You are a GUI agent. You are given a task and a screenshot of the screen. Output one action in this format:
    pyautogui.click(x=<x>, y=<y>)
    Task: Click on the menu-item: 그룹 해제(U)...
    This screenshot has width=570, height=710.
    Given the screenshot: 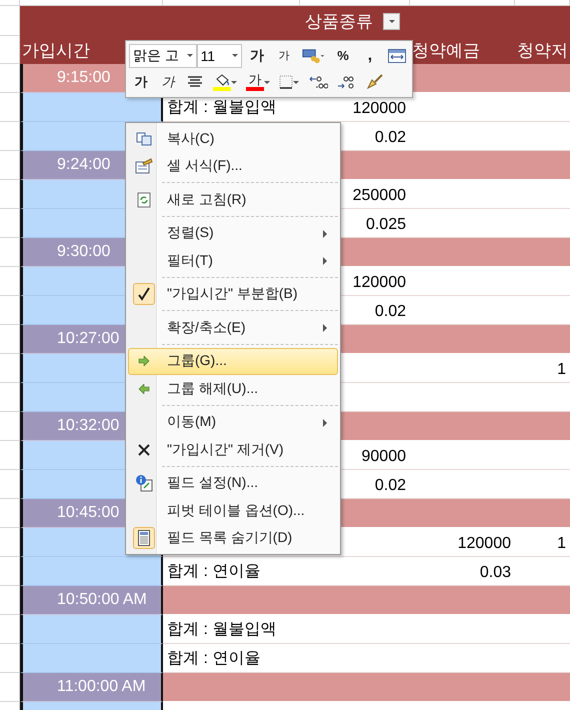 What is the action you would take?
    pyautogui.click(x=233, y=388)
    